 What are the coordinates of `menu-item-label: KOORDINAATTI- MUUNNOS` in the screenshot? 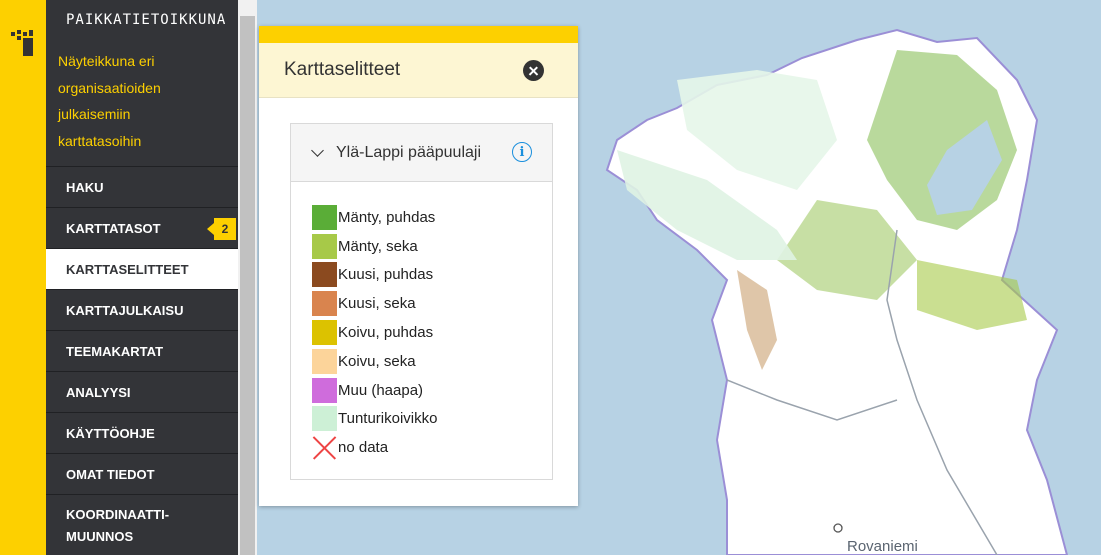 It's located at (117, 526).